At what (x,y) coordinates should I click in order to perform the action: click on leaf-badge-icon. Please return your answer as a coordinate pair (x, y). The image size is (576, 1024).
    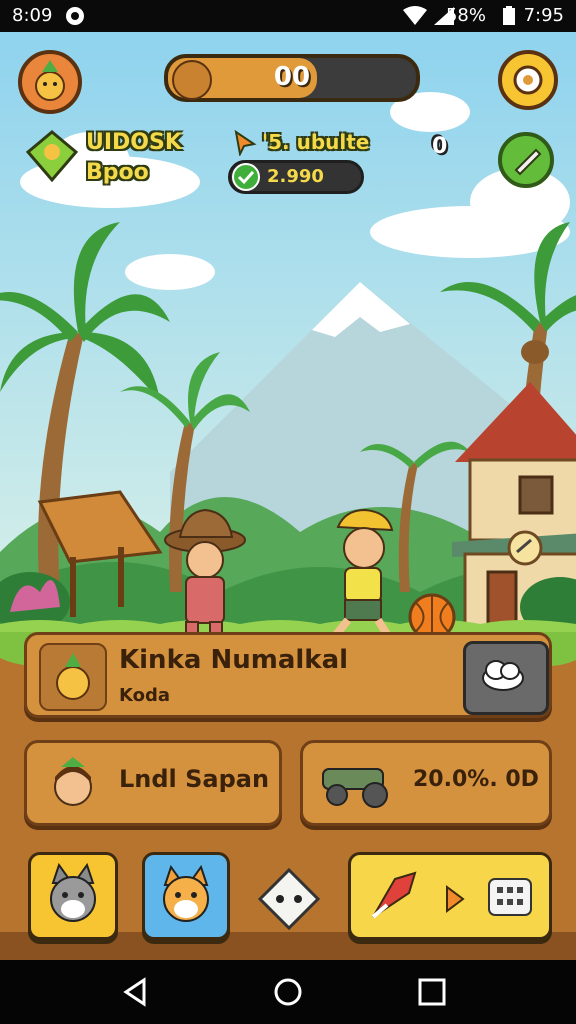
    Looking at the image, I should click on (52, 156).